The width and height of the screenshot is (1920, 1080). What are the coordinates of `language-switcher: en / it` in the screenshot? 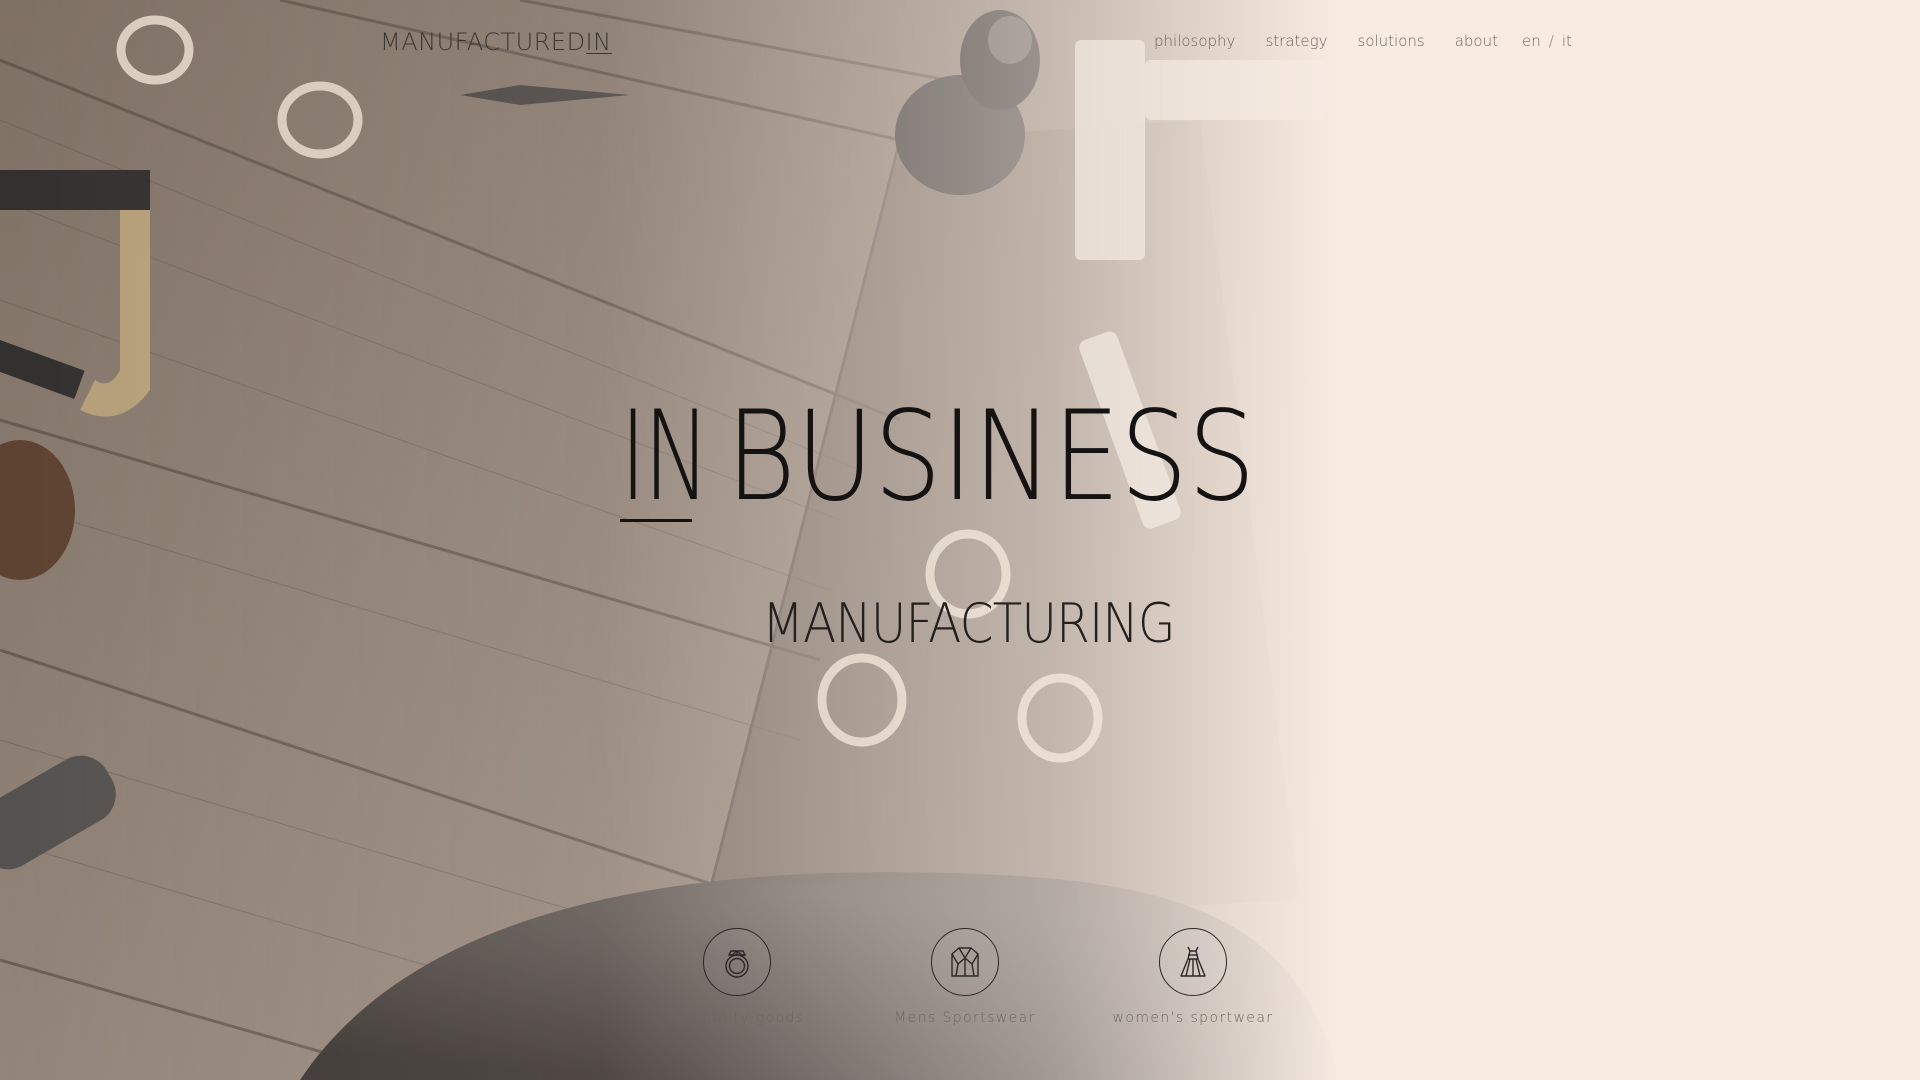 It's located at (1547, 41).